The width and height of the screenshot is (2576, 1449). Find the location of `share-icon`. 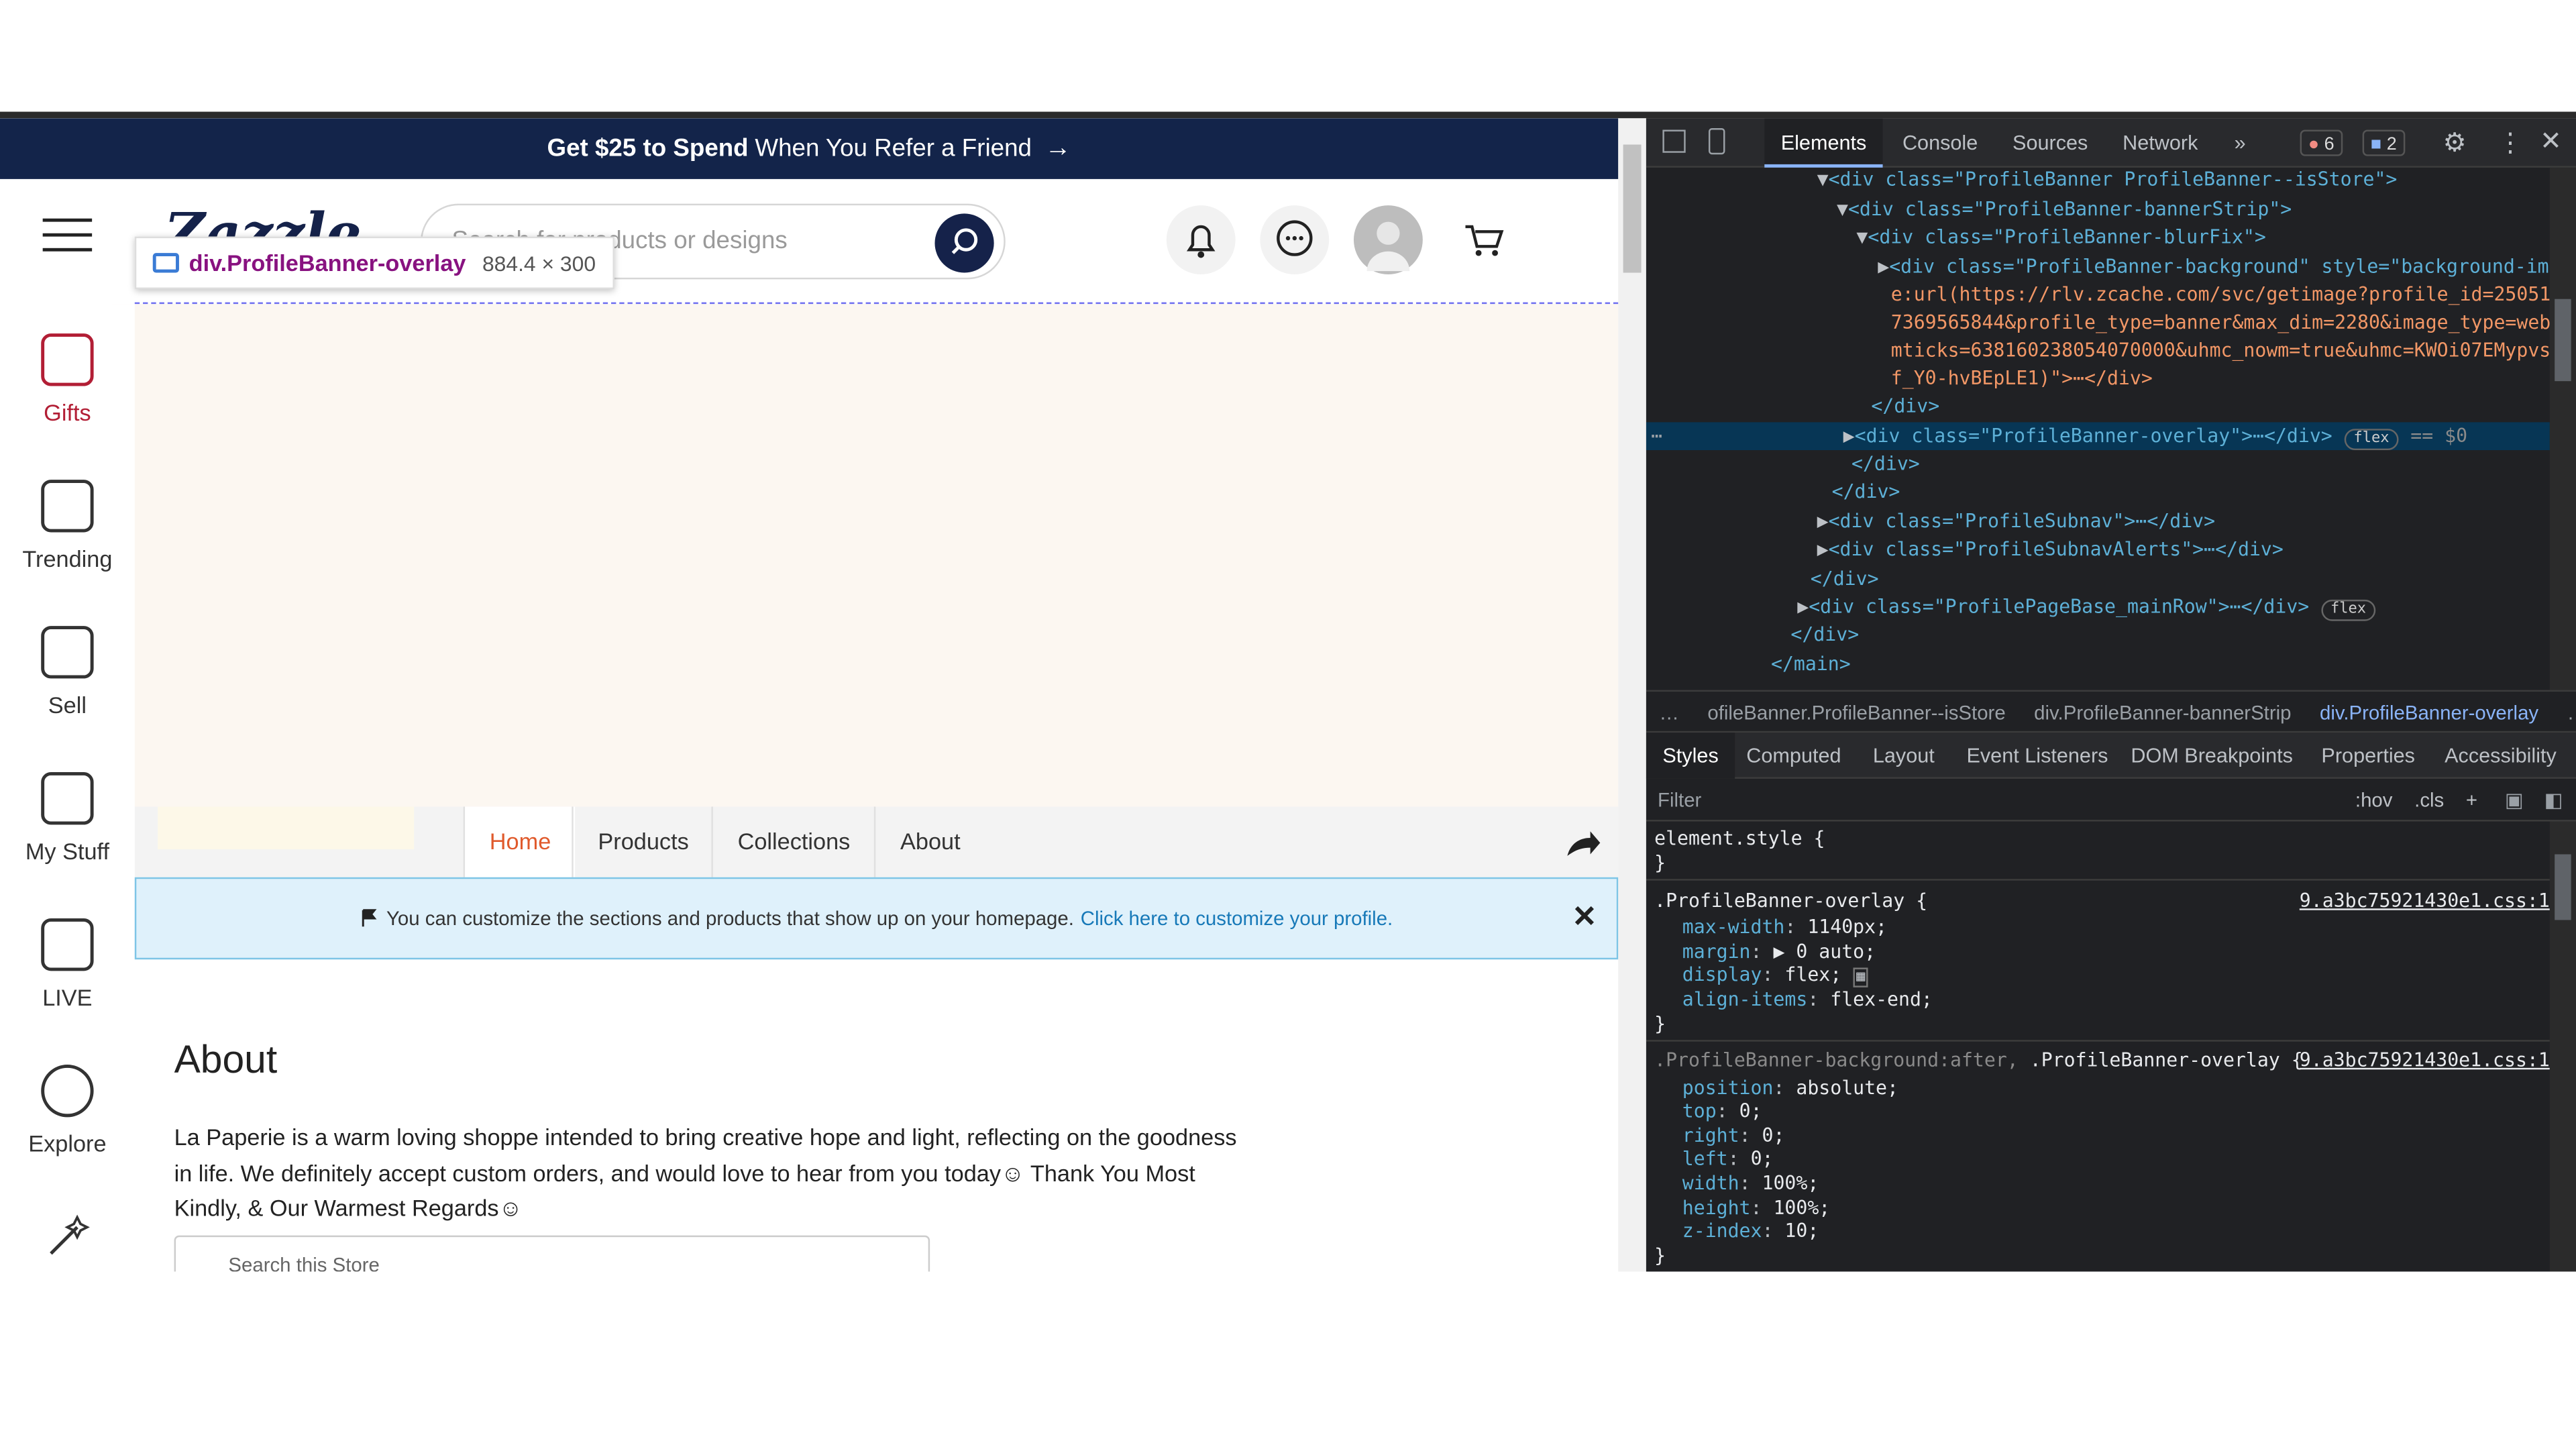

share-icon is located at coordinates (1582, 847).